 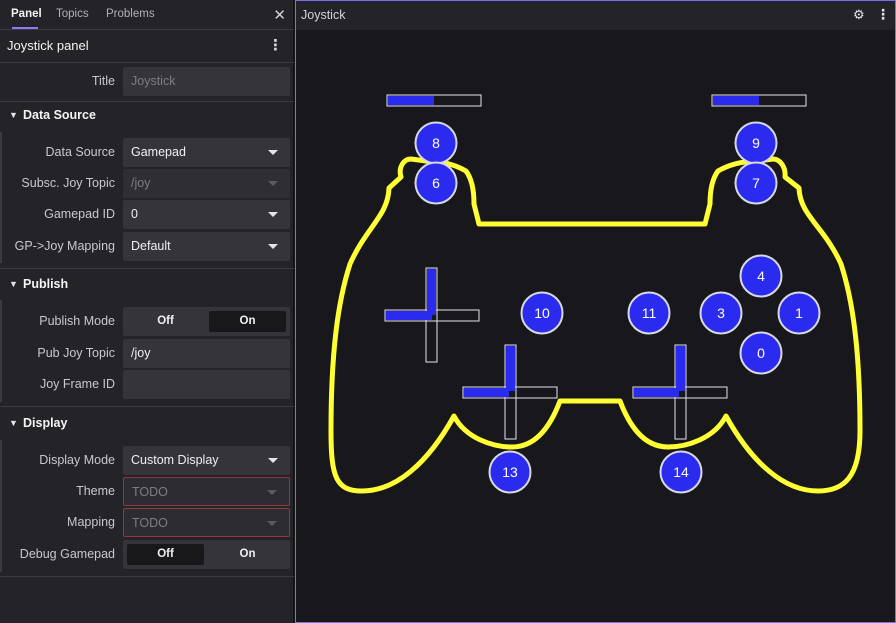 I want to click on gp-joy-mapping-label: GP->Joy Mapping, so click(x=64, y=246).